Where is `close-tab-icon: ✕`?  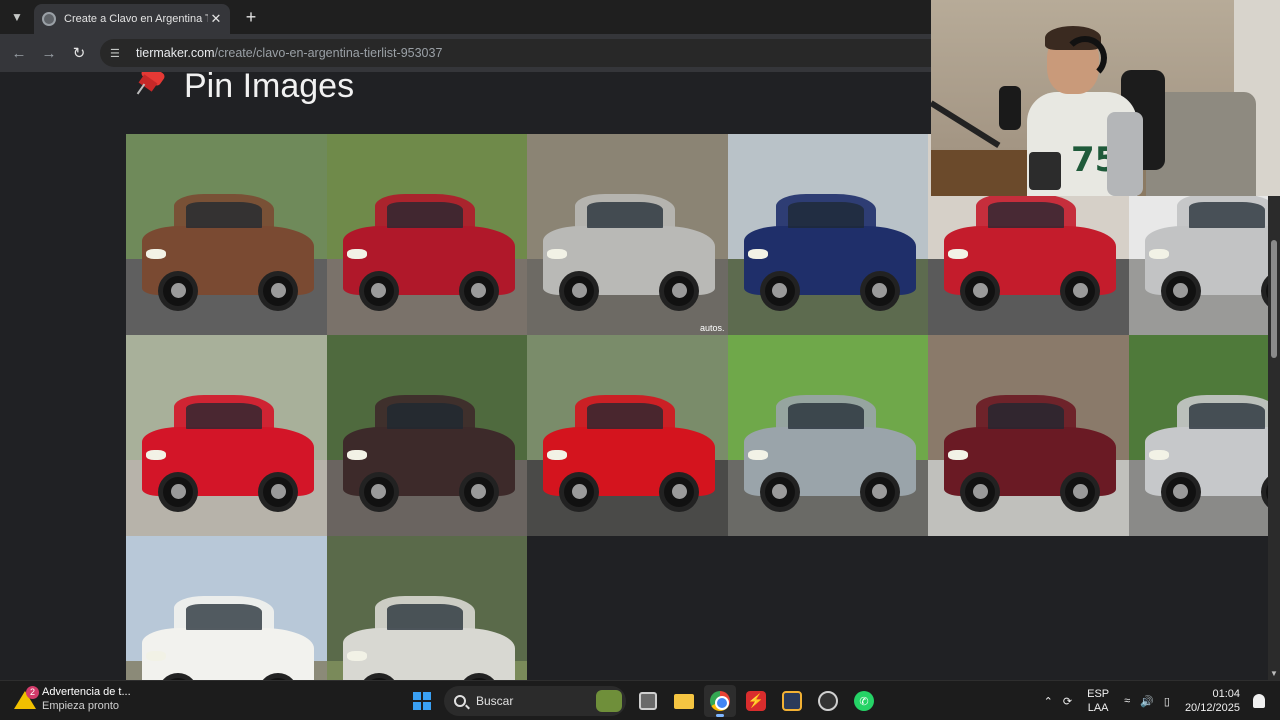
close-tab-icon: ✕ is located at coordinates (216, 19).